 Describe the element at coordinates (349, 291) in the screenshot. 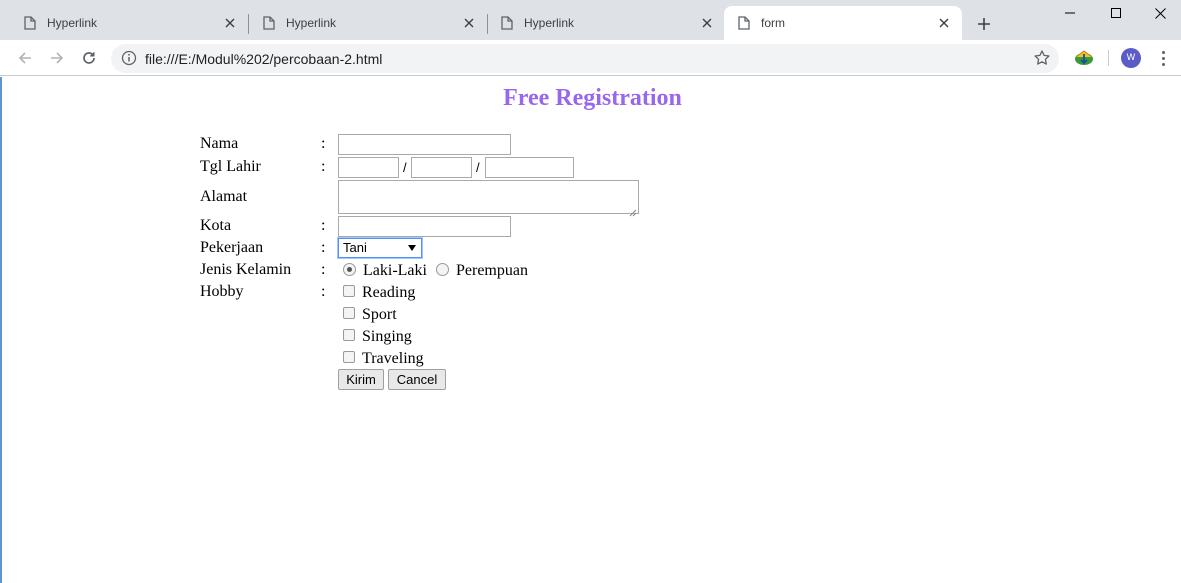

I see `reading-checkbox` at that location.